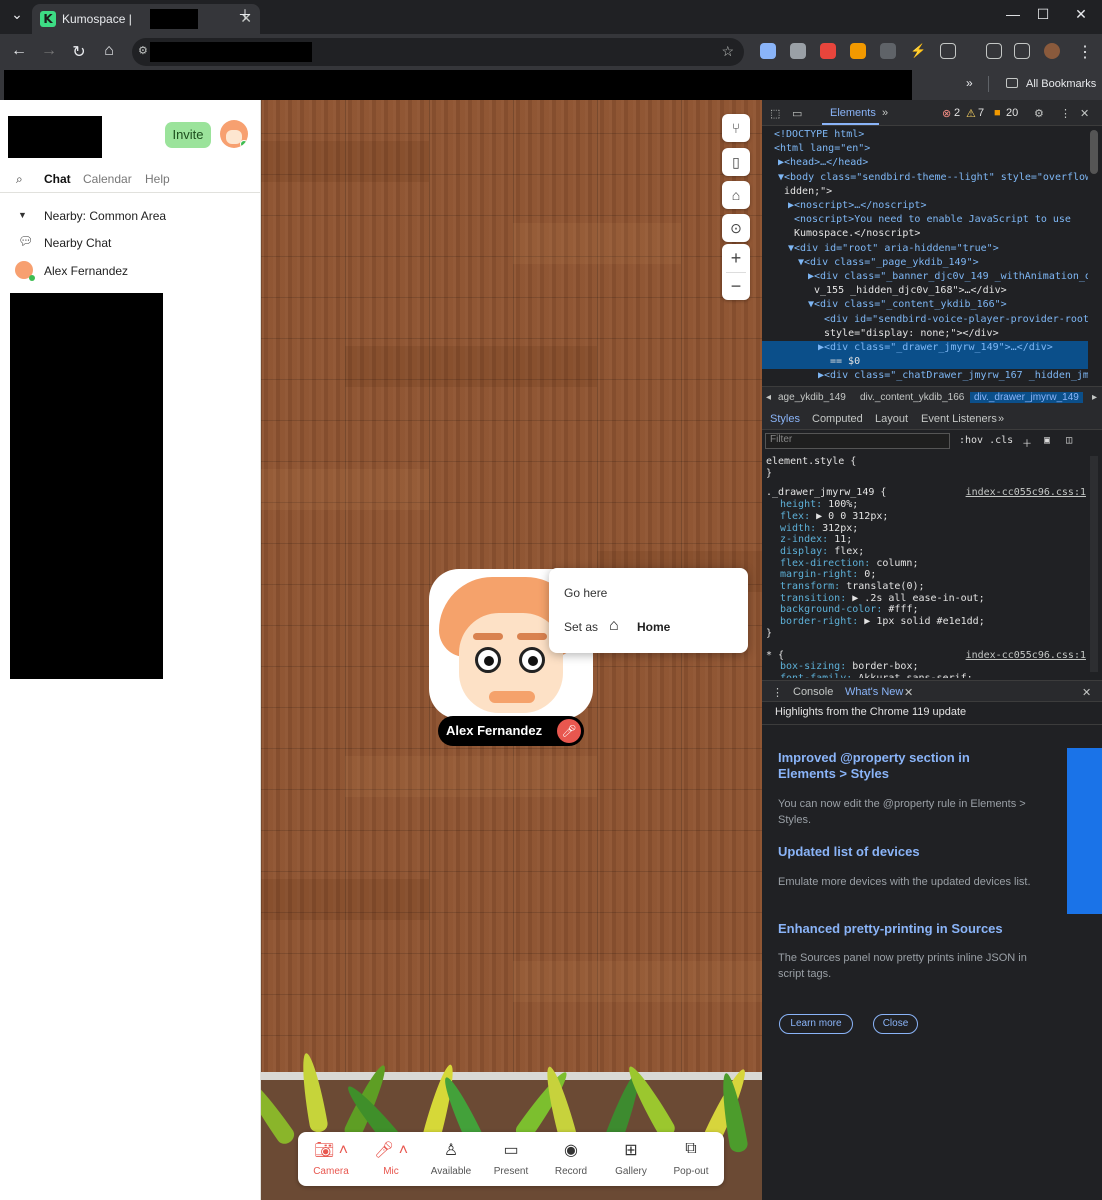 The height and width of the screenshot is (1200, 1102). What do you see at coordinates (19, 51) in the screenshot?
I see `back-icon: ←` at bounding box center [19, 51].